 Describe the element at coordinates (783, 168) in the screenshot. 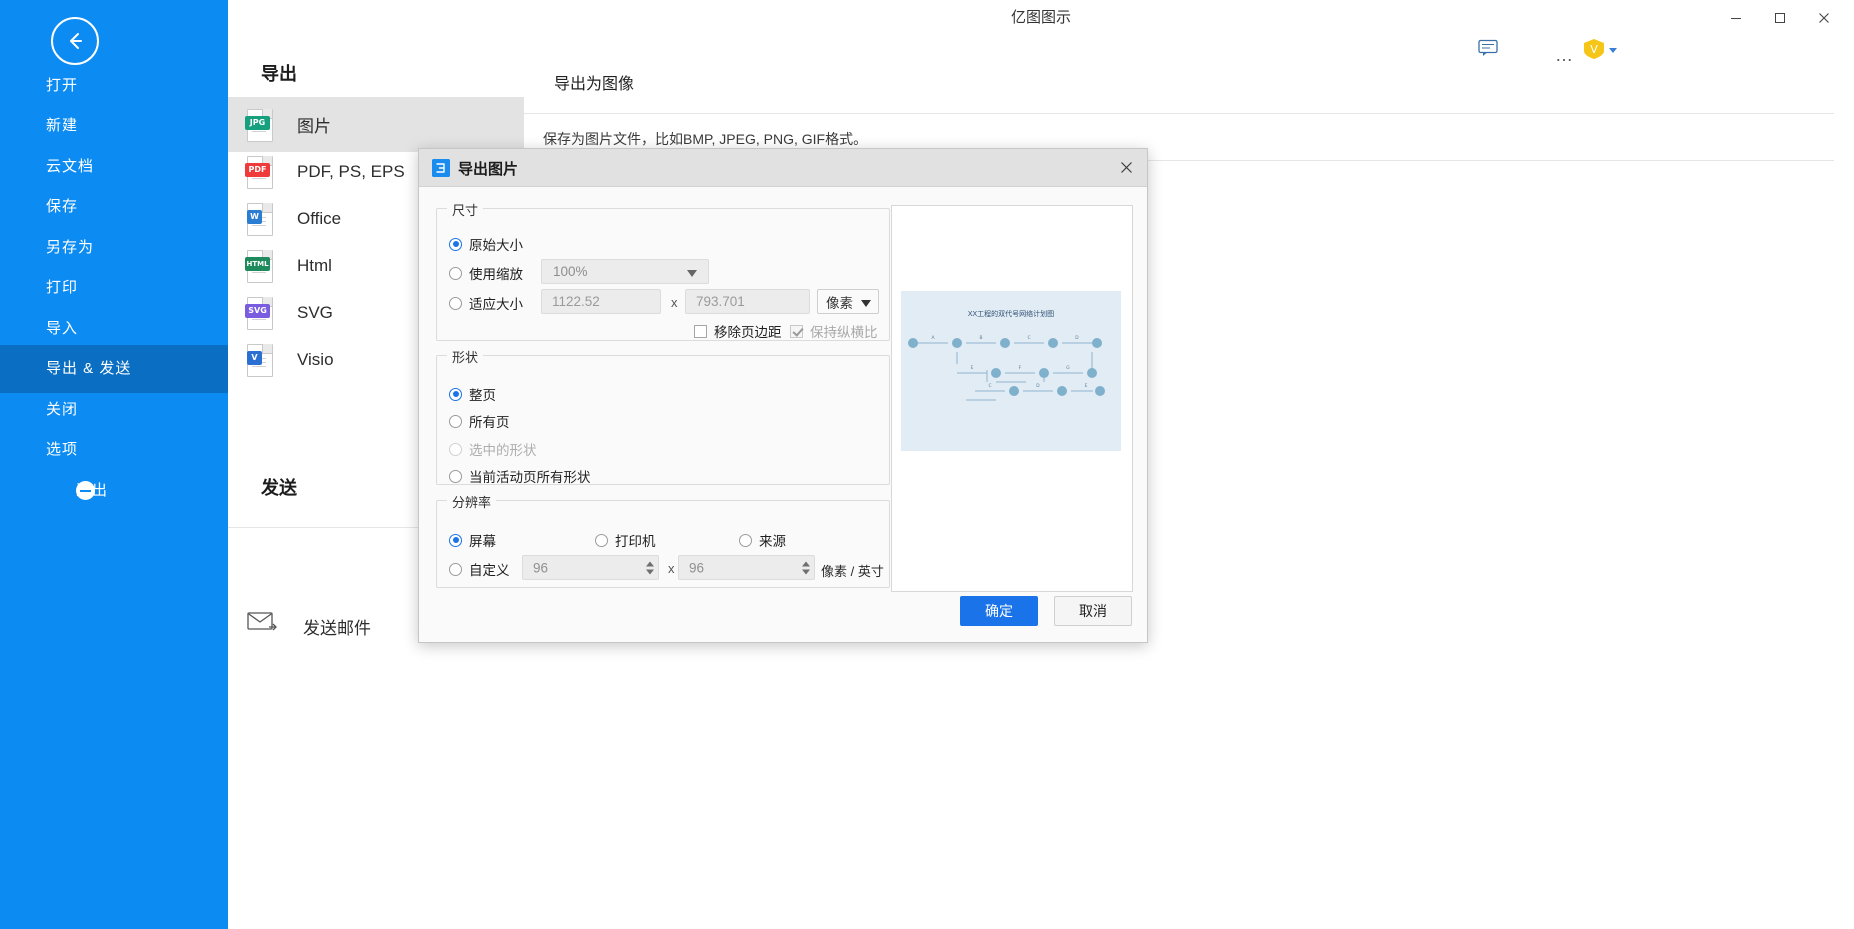

I see `dialog-titlebar: 导出图片` at that location.